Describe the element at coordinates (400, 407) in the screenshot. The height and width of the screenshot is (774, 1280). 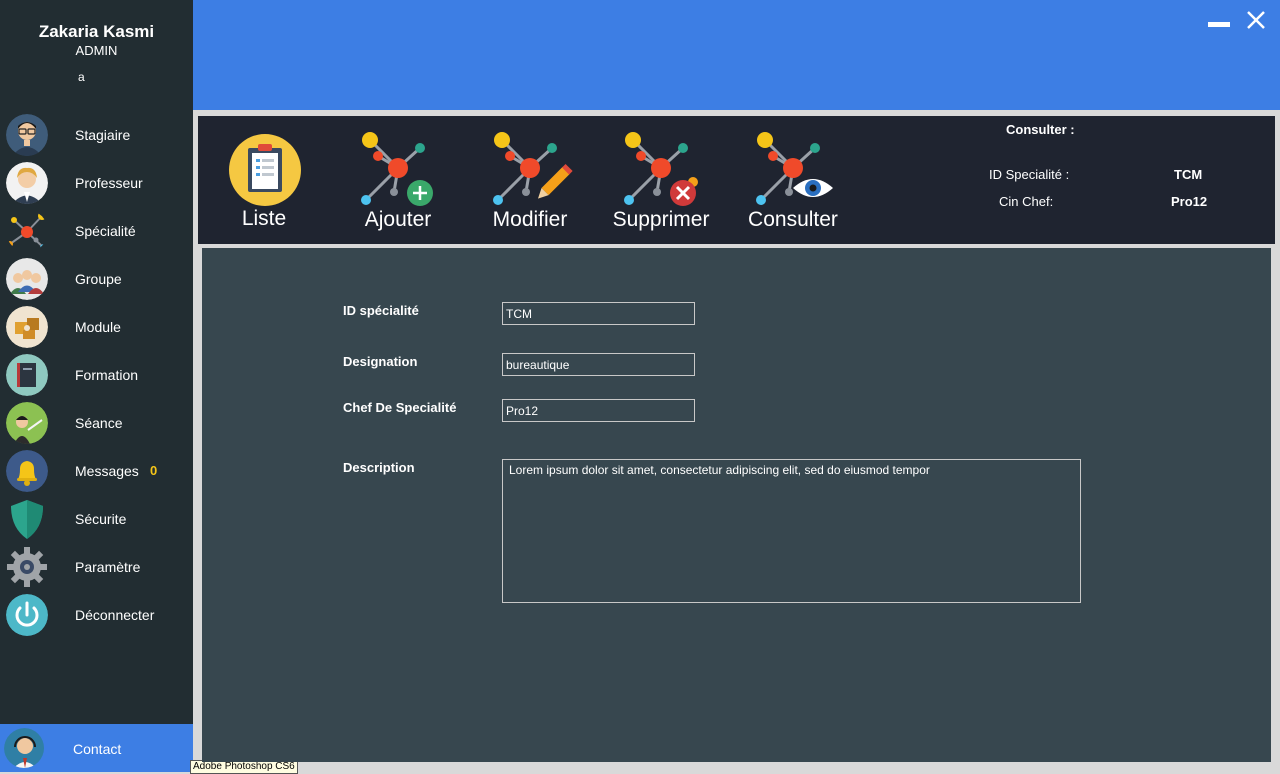
I see `chef-specialite-label: Chef De Specialité` at that location.